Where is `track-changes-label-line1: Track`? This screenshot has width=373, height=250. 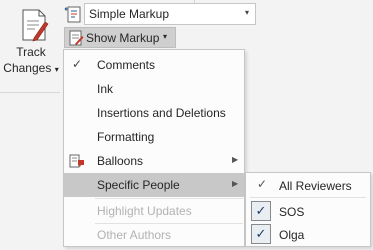
track-changes-label-line1: Track is located at coordinates (31, 52).